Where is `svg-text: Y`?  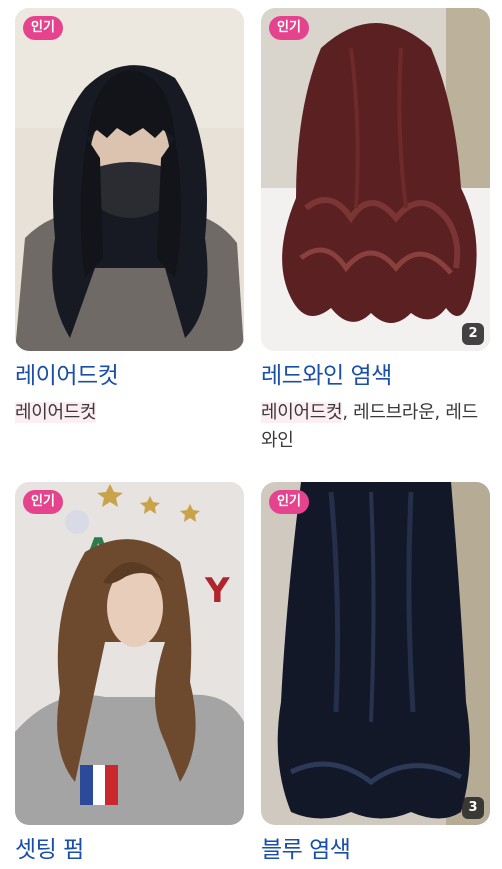 svg-text: Y is located at coordinates (217, 591).